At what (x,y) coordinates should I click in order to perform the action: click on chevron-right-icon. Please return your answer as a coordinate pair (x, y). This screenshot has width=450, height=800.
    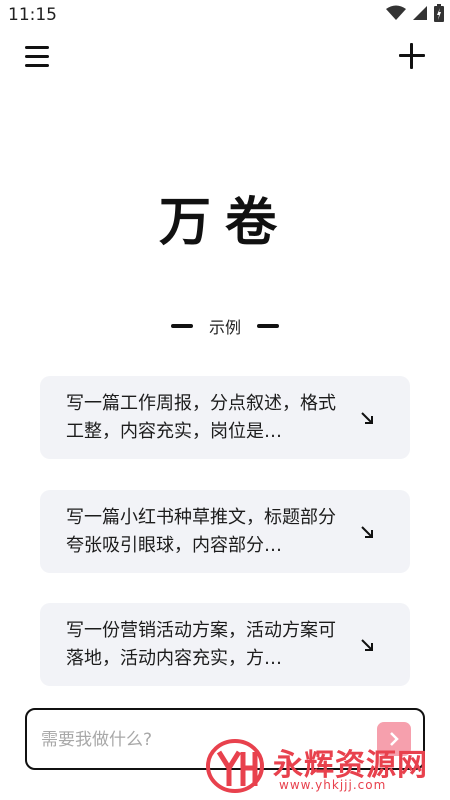
    Looking at the image, I should click on (394, 739).